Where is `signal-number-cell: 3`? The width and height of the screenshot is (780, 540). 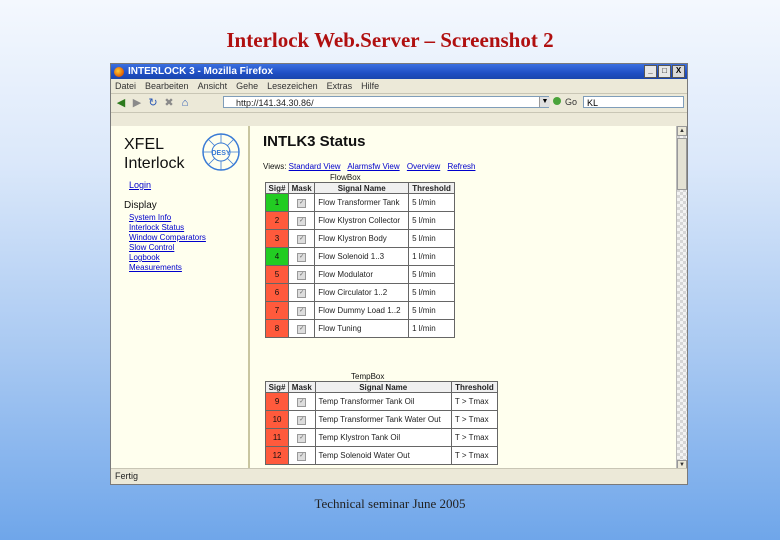 signal-number-cell: 3 is located at coordinates (277, 238).